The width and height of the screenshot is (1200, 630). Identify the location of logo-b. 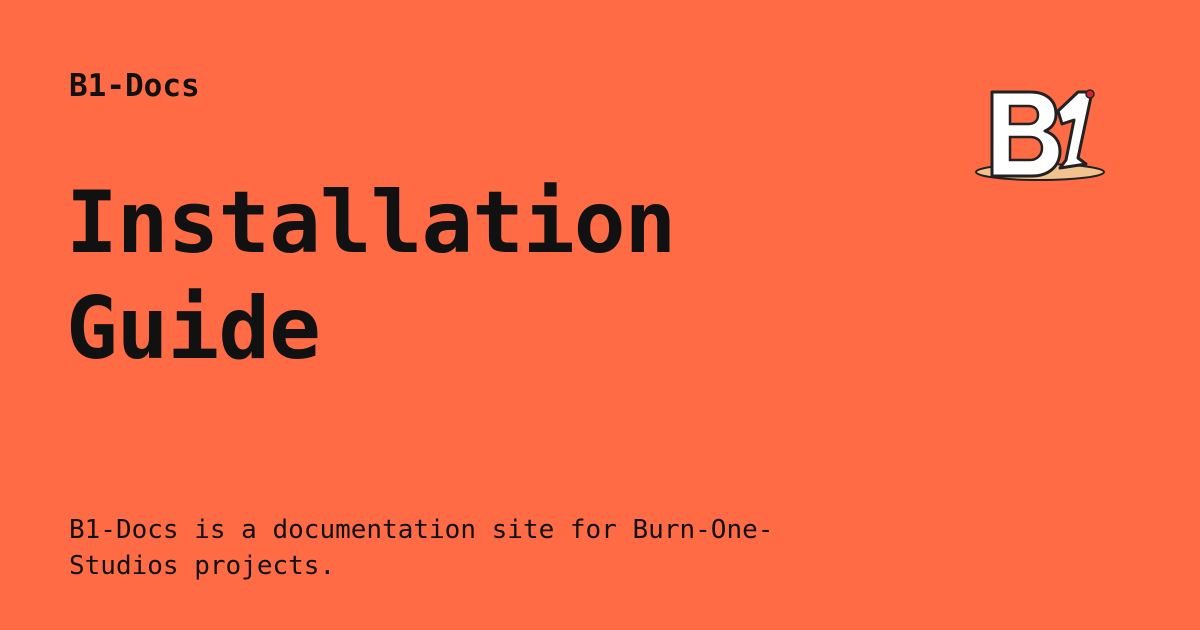
(1026, 134).